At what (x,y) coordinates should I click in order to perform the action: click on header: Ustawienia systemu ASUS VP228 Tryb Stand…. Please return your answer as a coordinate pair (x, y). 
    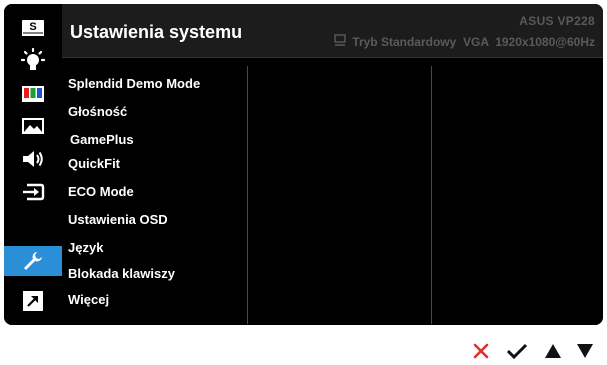
    Looking at the image, I should click on (332, 31).